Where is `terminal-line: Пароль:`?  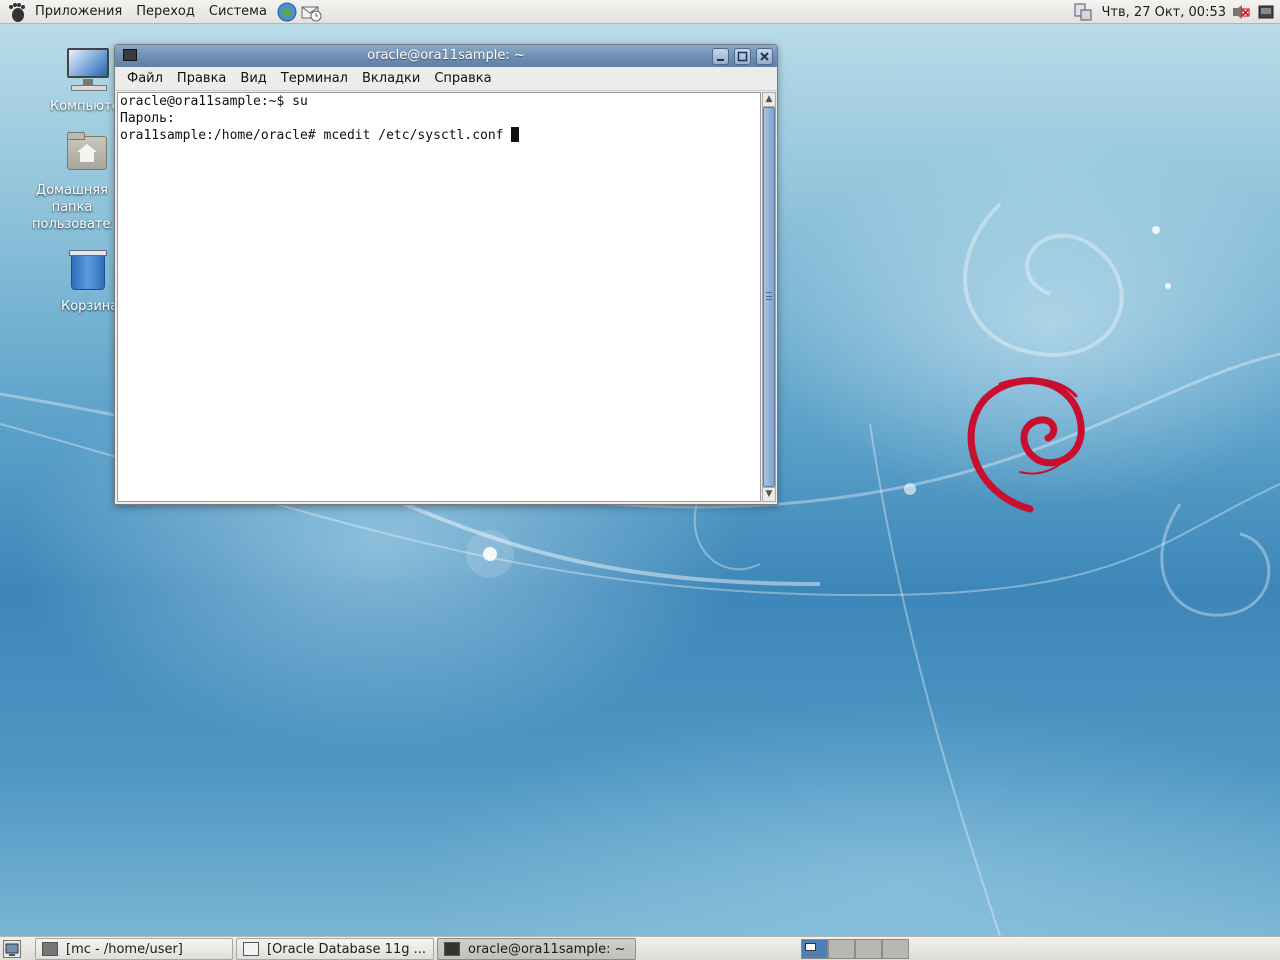 terminal-line: Пароль: is located at coordinates (147, 118).